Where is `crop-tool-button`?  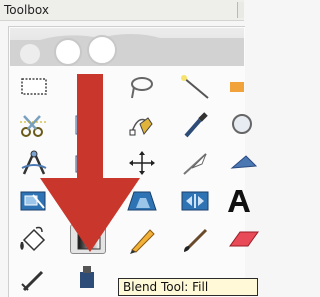
crop-tool-button is located at coordinates (196, 163).